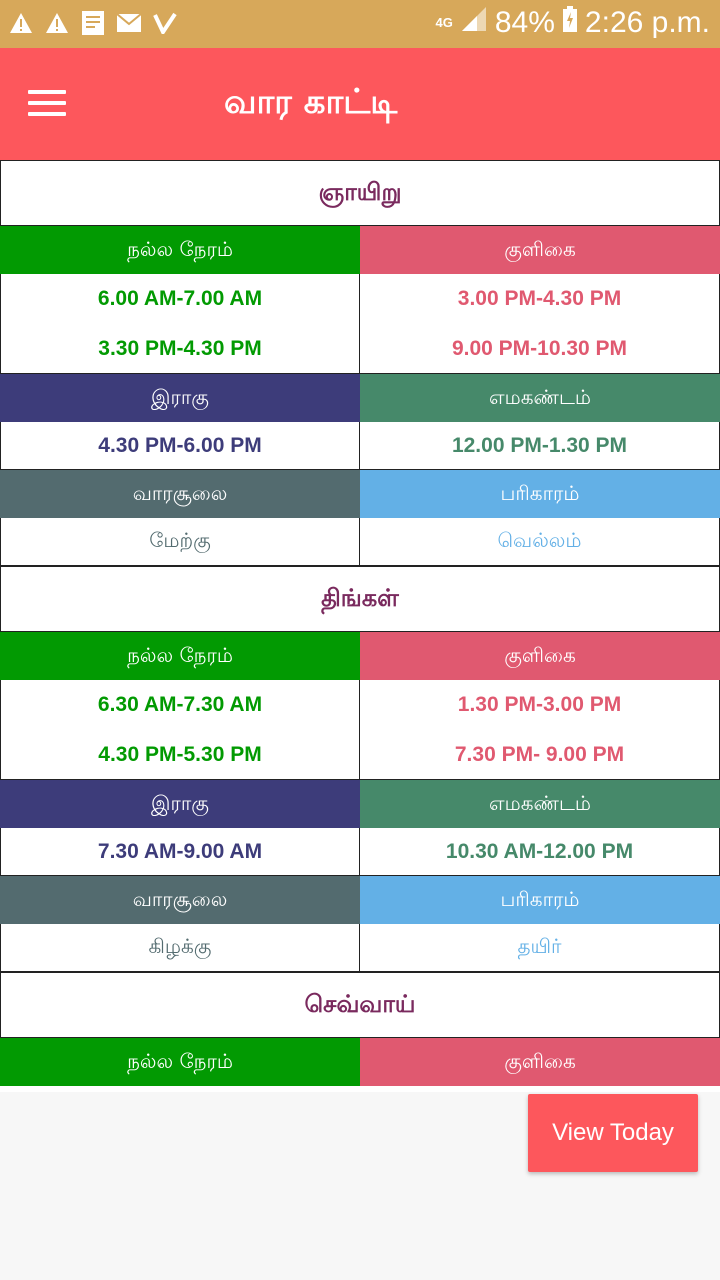 The height and width of the screenshot is (1280, 720). I want to click on clock: 2:26 p.m., so click(647, 22).